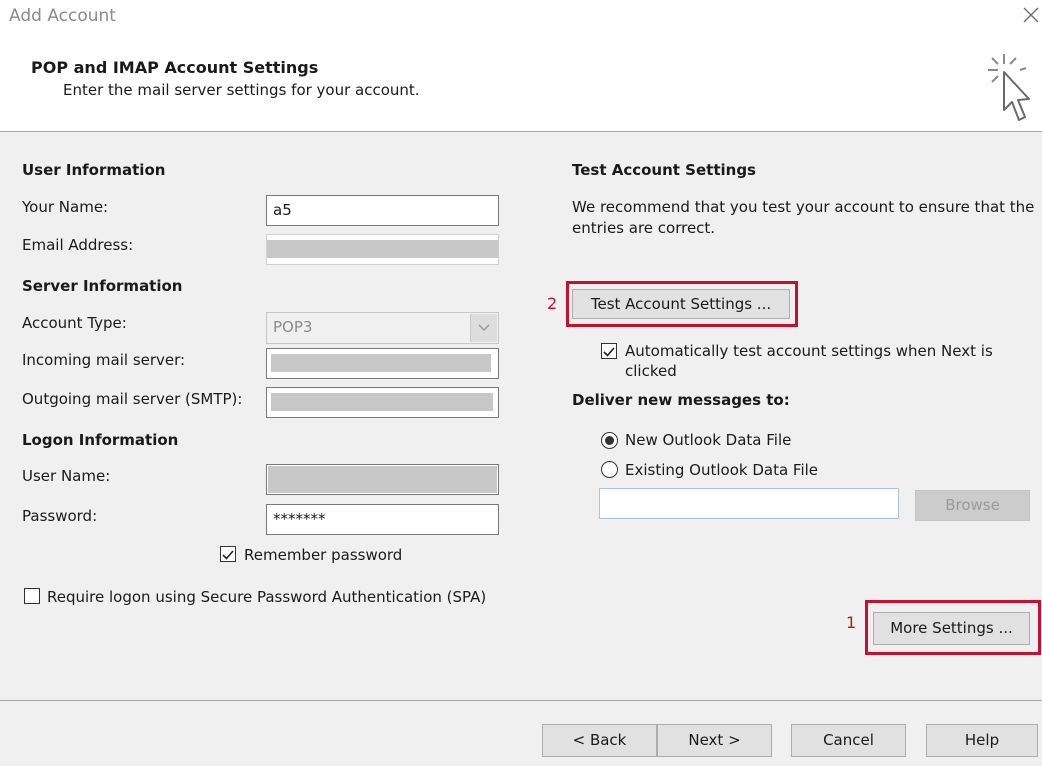 The height and width of the screenshot is (766, 1042). I want to click on page-title: POP and IMAP Account Settings, so click(175, 67).